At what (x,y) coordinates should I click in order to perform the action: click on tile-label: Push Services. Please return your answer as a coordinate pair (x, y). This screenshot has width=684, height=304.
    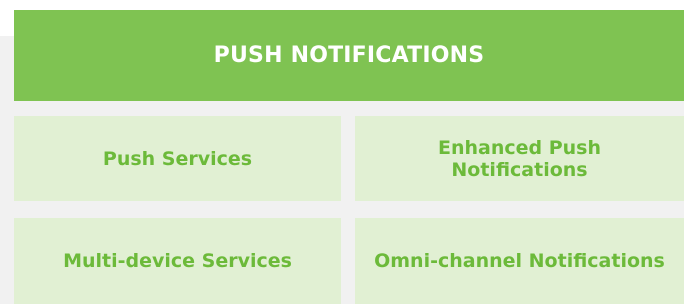
    Looking at the image, I should click on (177, 158).